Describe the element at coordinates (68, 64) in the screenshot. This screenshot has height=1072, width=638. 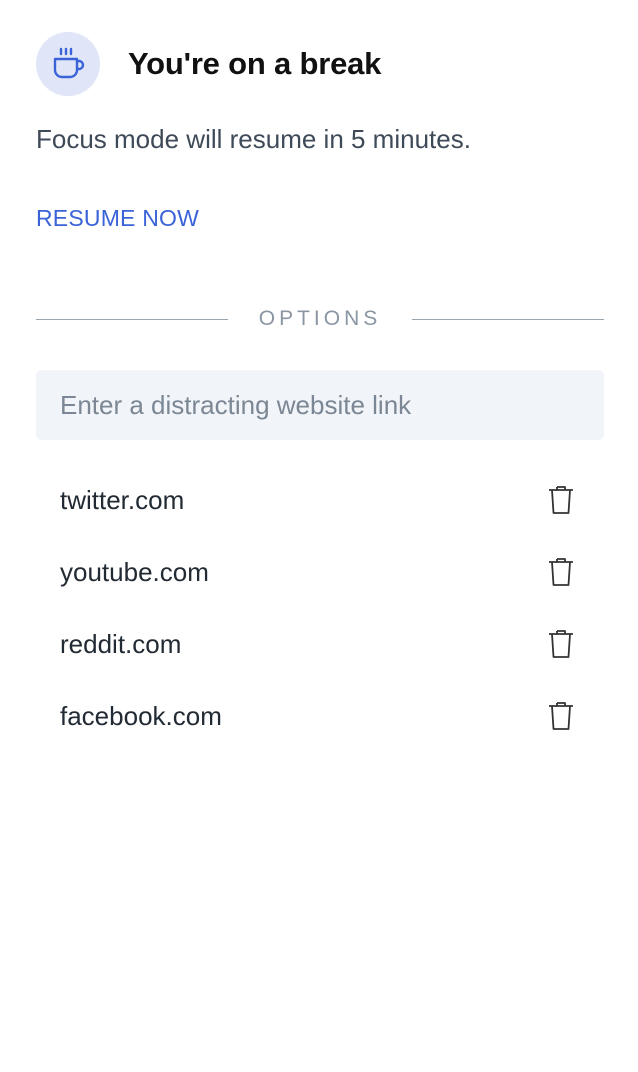
I see `coffee-cup-icon` at that location.